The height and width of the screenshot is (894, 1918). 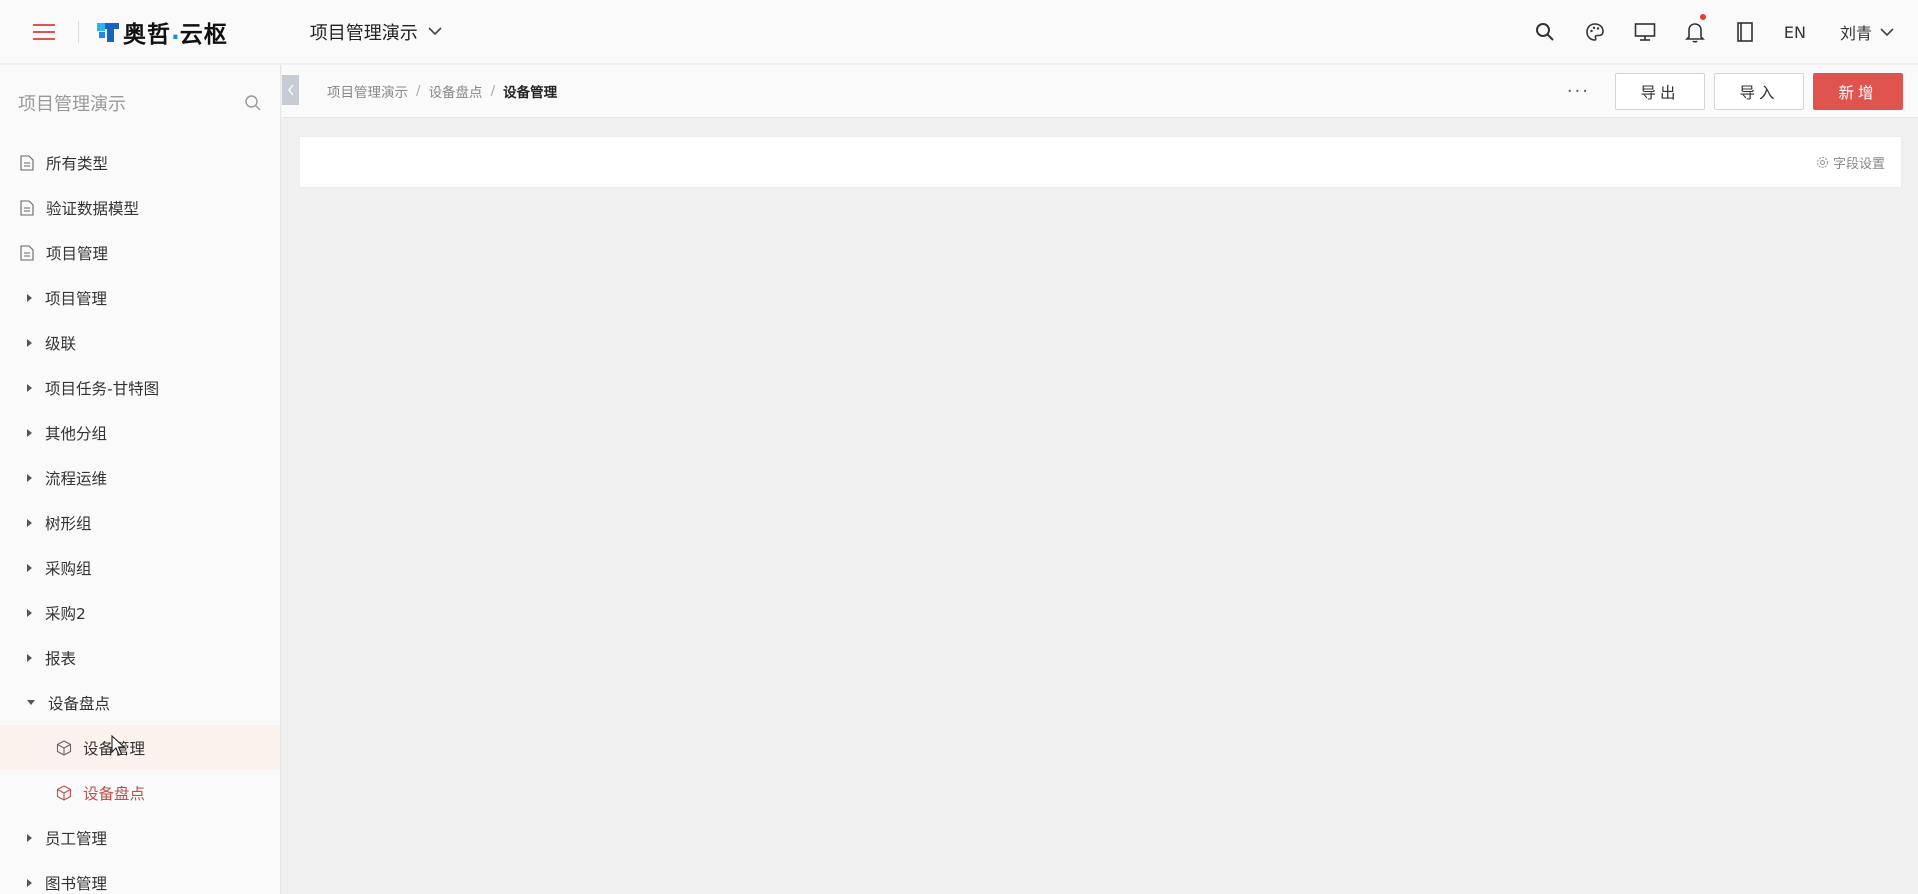 What do you see at coordinates (76, 838) in the screenshot?
I see `sidebar-item-label: 员工管理` at bounding box center [76, 838].